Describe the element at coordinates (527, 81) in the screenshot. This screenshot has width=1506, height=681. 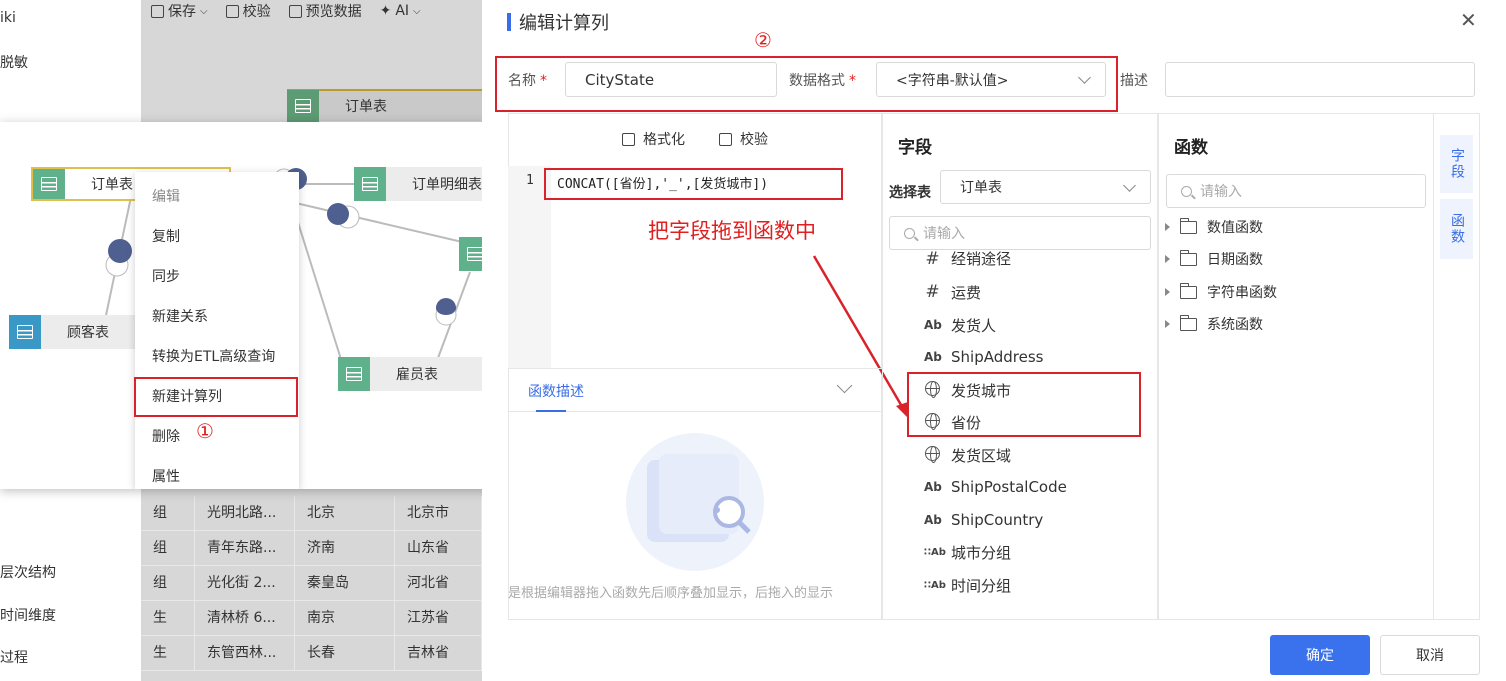
I see `name-label: 名称 *` at that location.